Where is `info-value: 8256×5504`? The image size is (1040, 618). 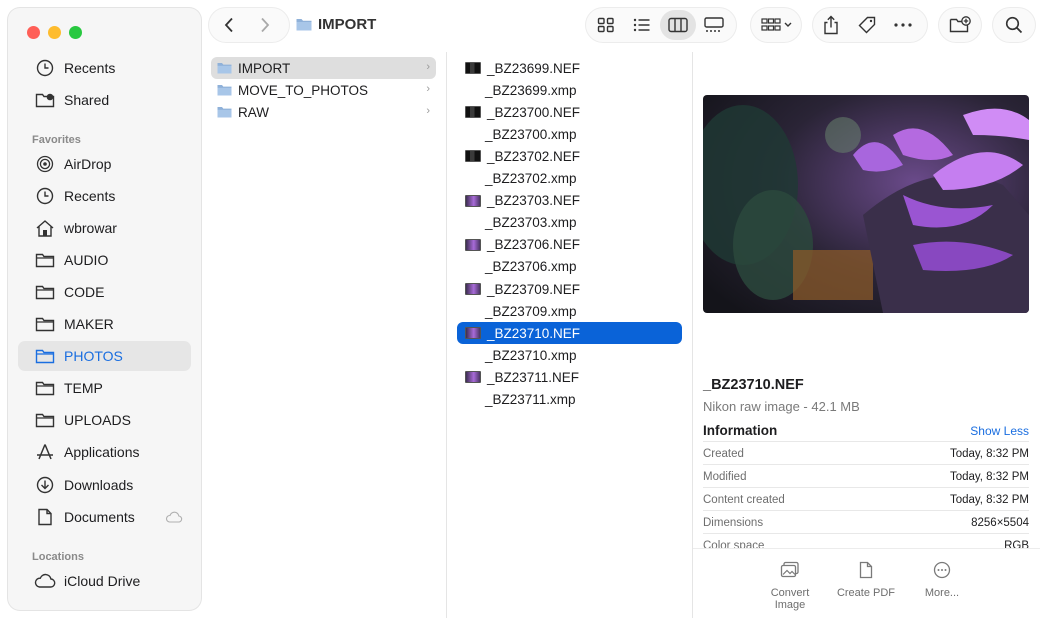
info-value: 8256×5504 is located at coordinates (1000, 522).